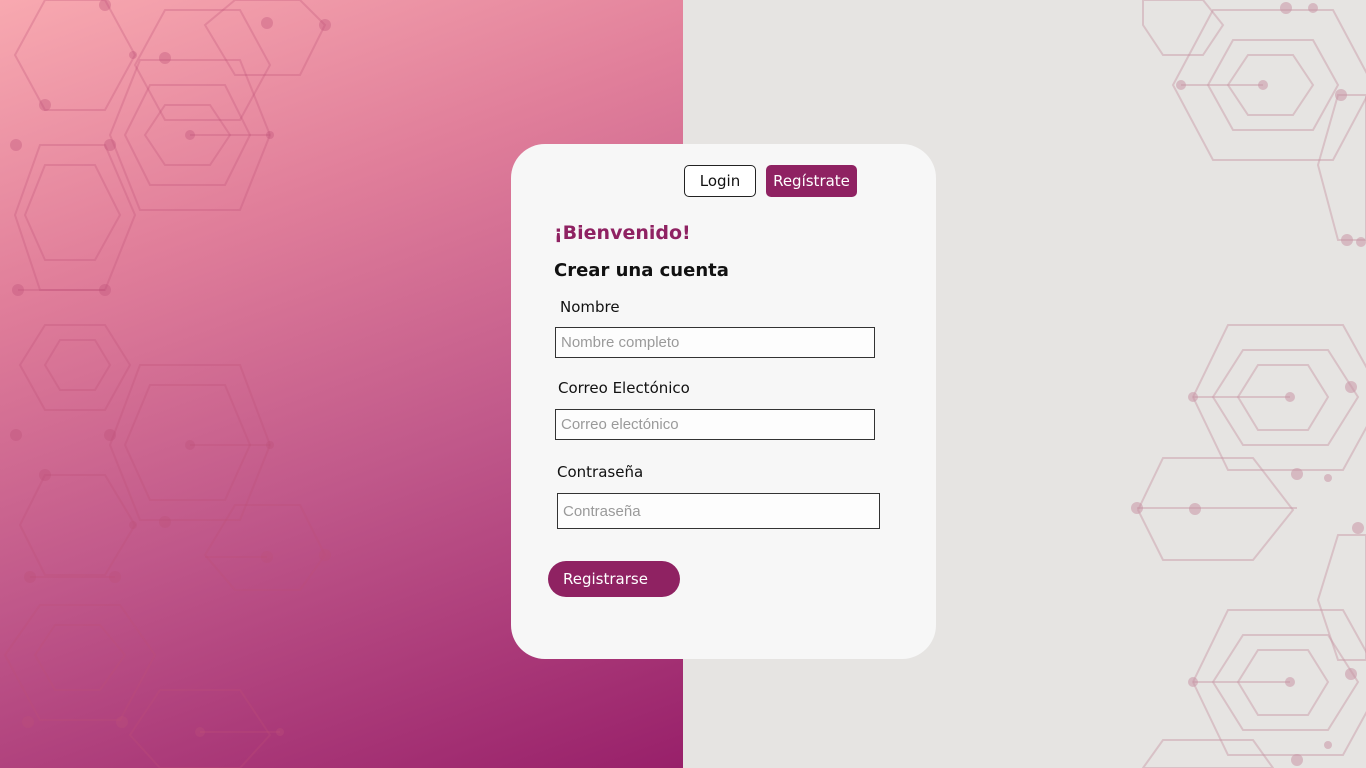  I want to click on password-input, so click(718, 511).